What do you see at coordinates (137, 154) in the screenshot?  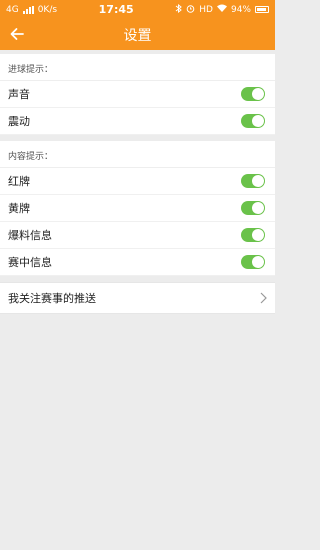 I see `section-label-content: 内容提示：` at bounding box center [137, 154].